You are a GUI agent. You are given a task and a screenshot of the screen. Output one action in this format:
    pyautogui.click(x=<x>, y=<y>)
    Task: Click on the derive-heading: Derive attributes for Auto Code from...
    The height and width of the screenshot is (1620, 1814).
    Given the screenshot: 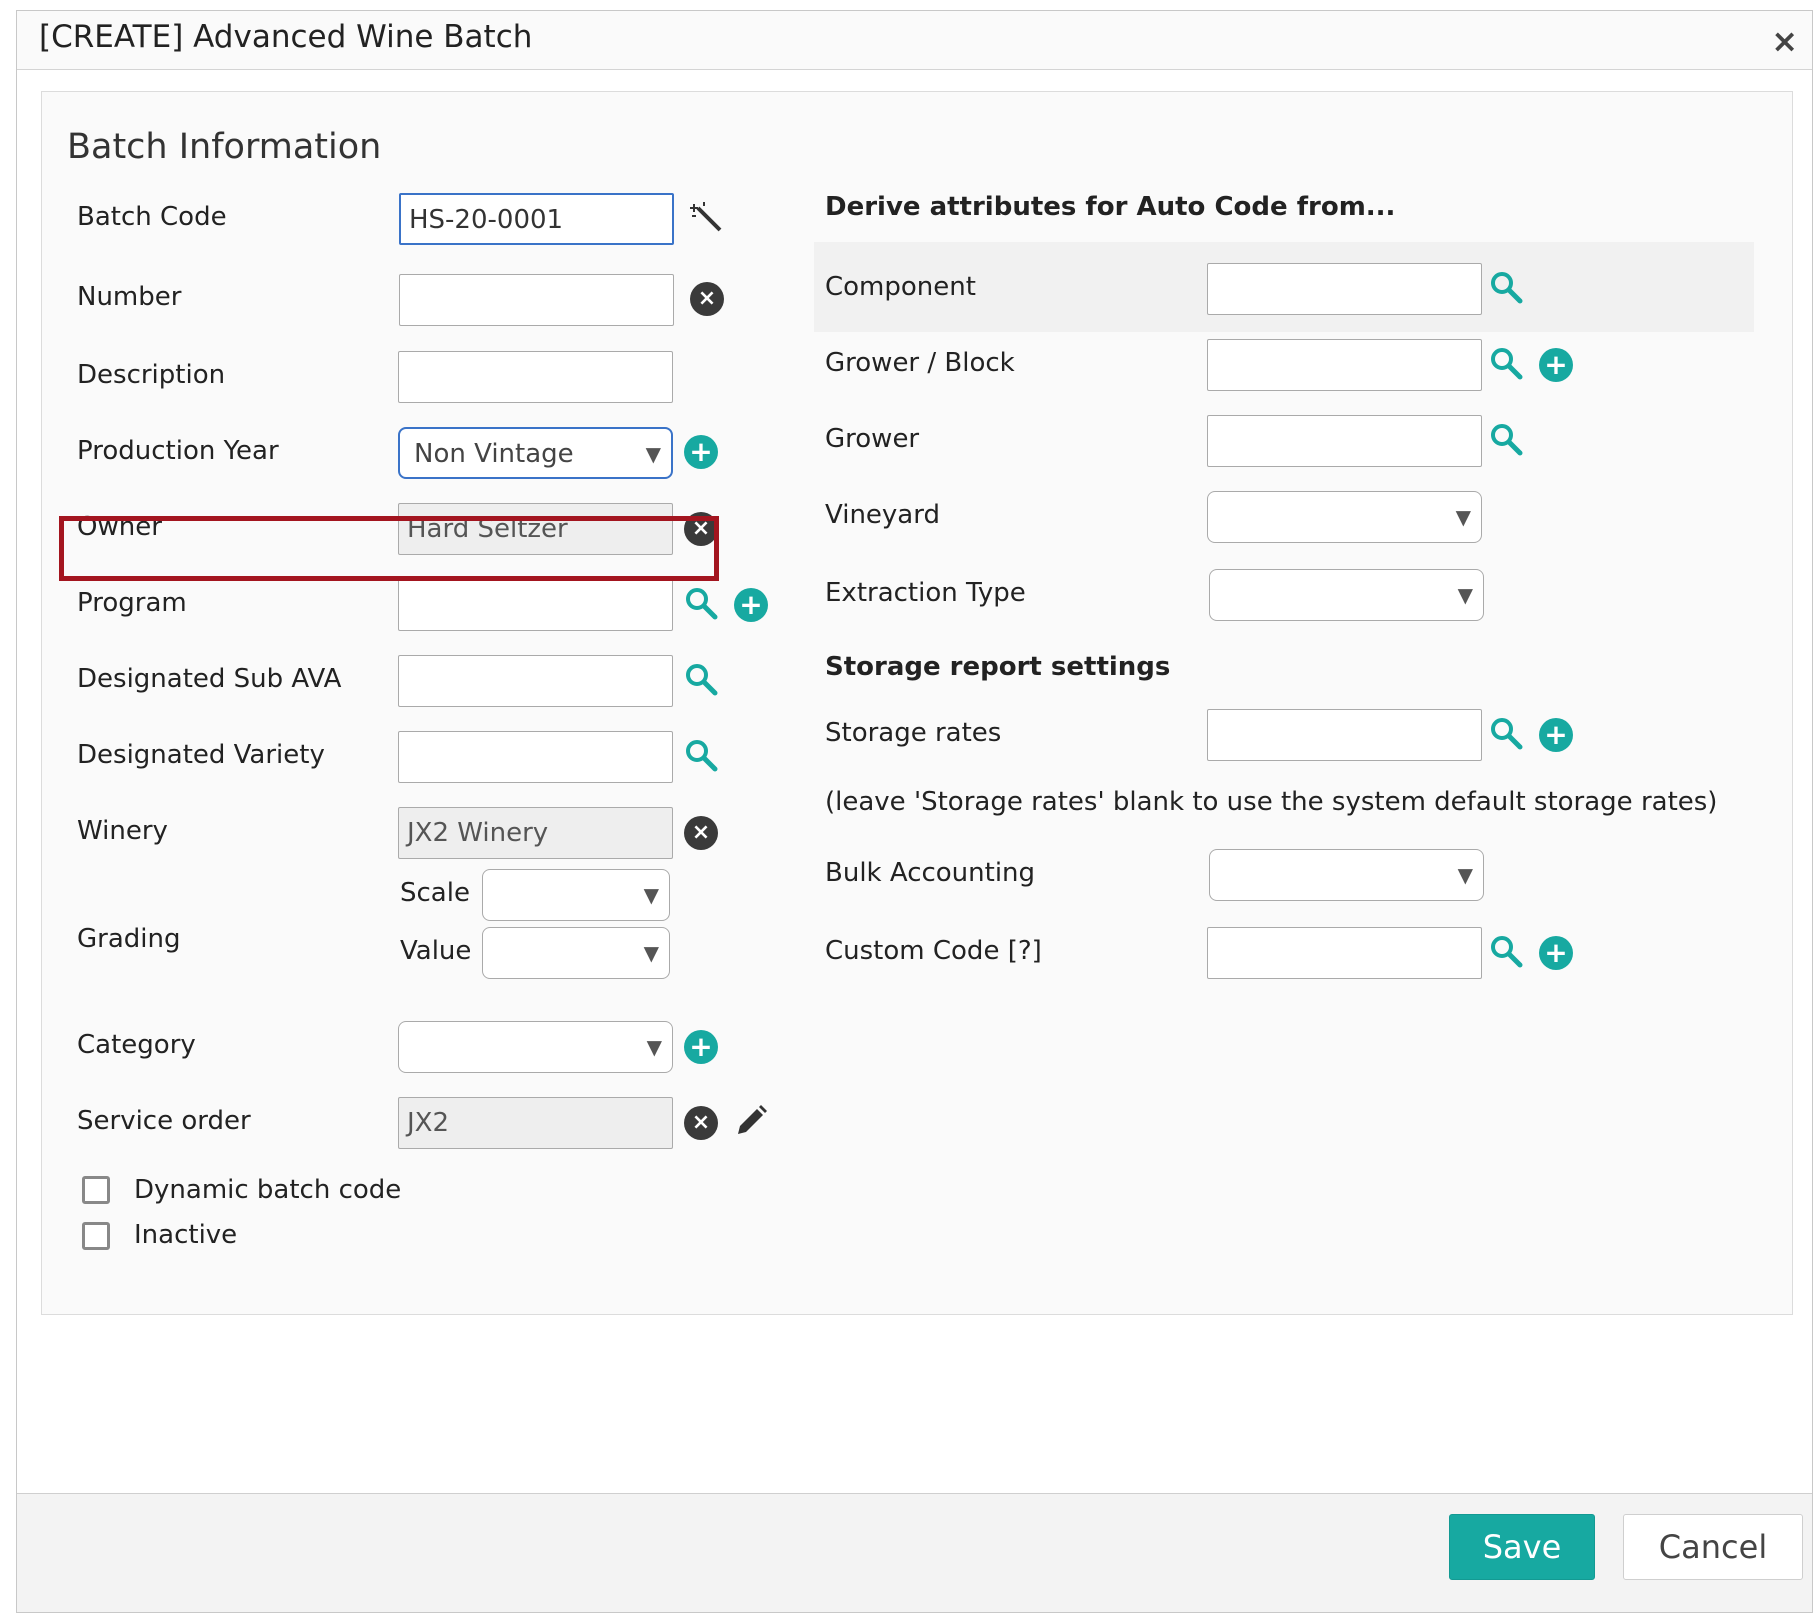 What is the action you would take?
    pyautogui.click(x=1110, y=207)
    